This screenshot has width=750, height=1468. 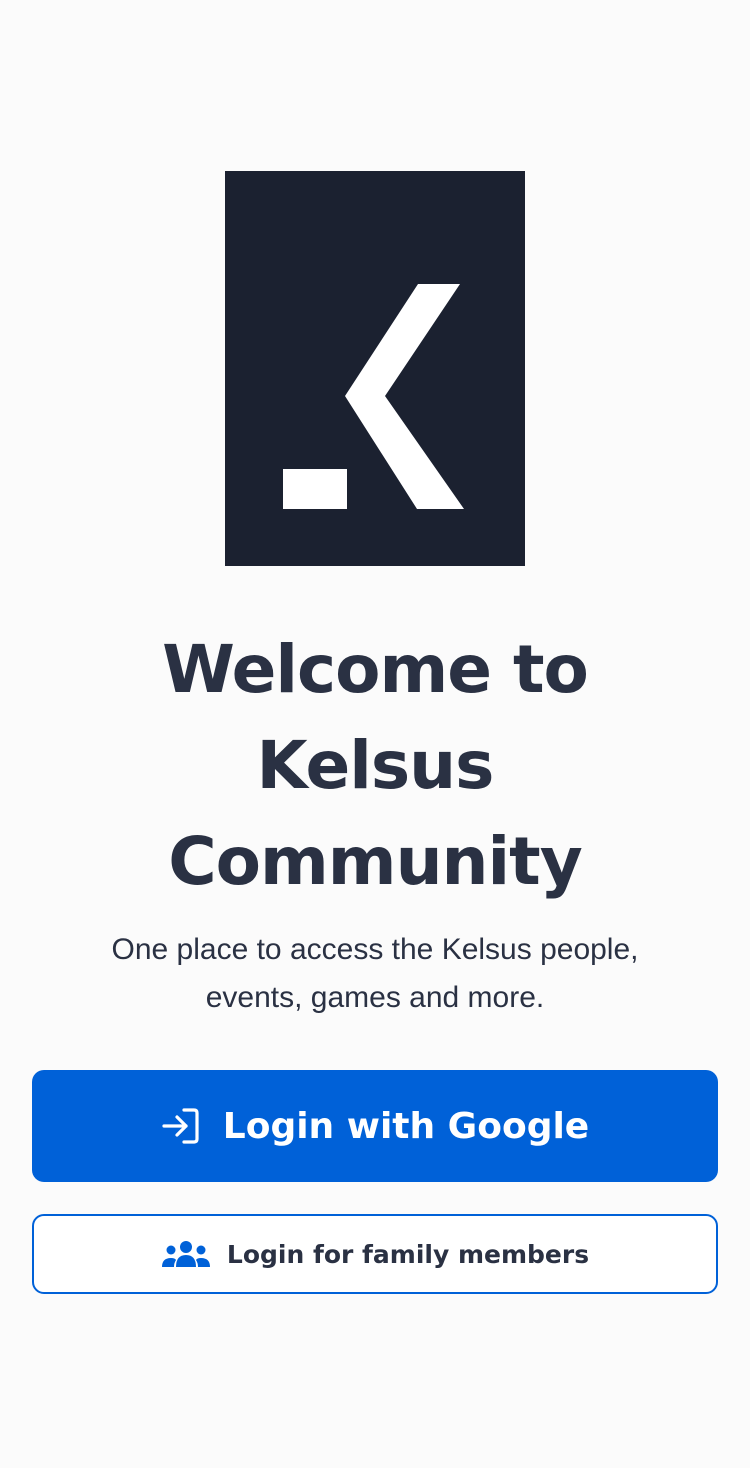 I want to click on subtitle-line-2: events, games and more., so click(x=375, y=997).